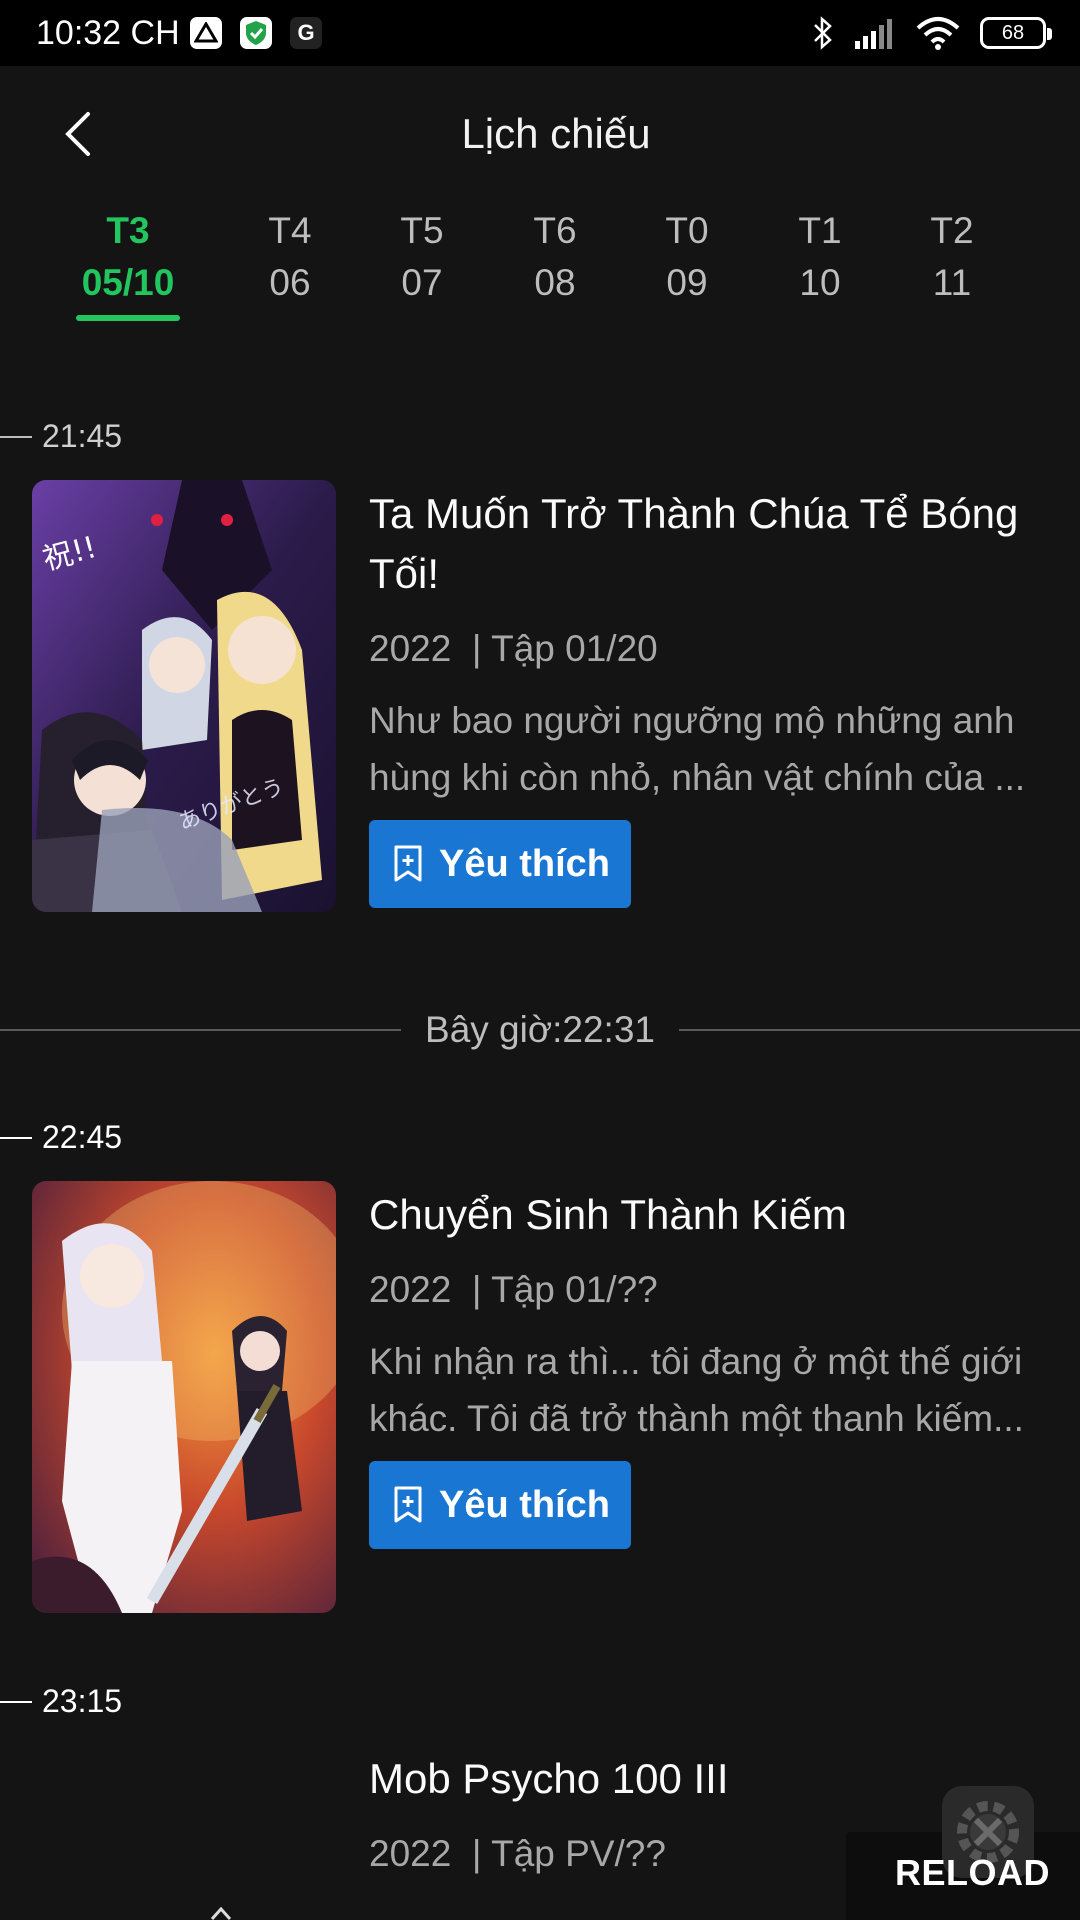  What do you see at coordinates (823, 33) in the screenshot?
I see `bluetooth-icon` at bounding box center [823, 33].